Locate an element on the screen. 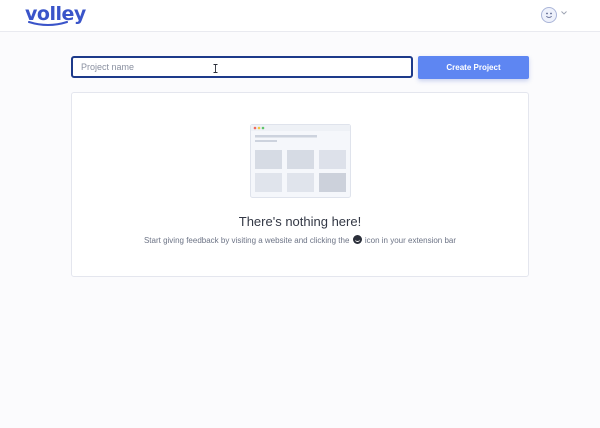 This screenshot has height=428, width=600. create-project-button: Create Project is located at coordinates (473, 67).